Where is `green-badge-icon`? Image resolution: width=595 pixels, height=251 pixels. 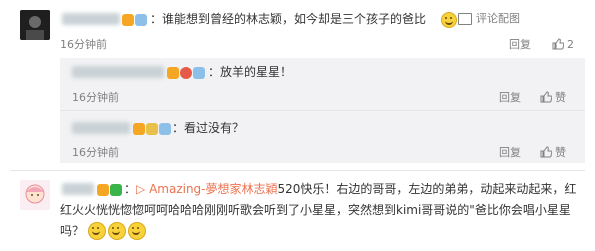
green-badge-icon is located at coordinates (116, 189).